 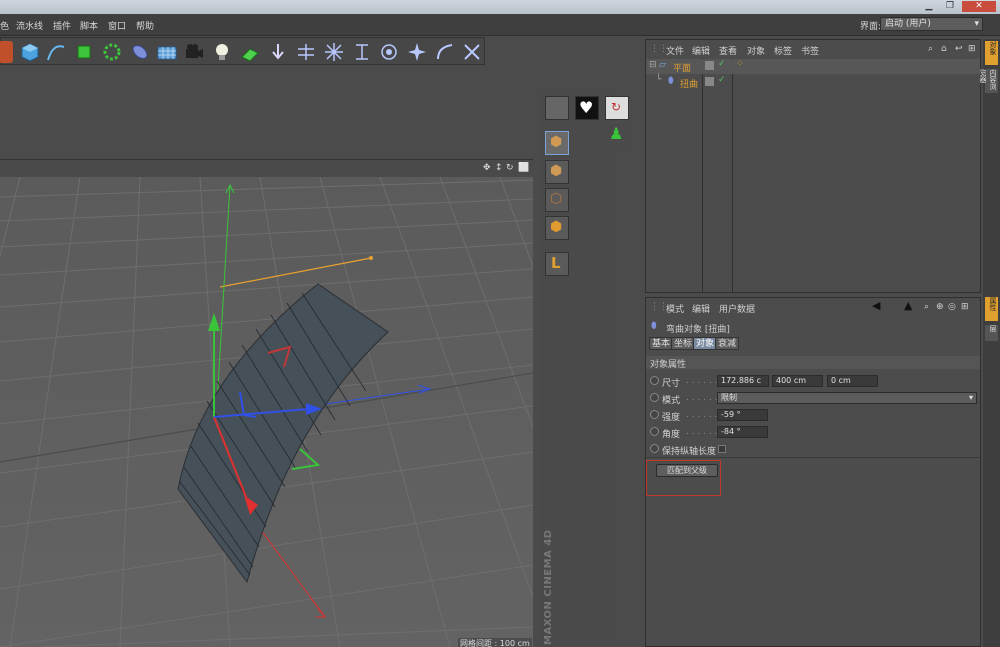 I want to click on bracket-icon, so click(x=362, y=52).